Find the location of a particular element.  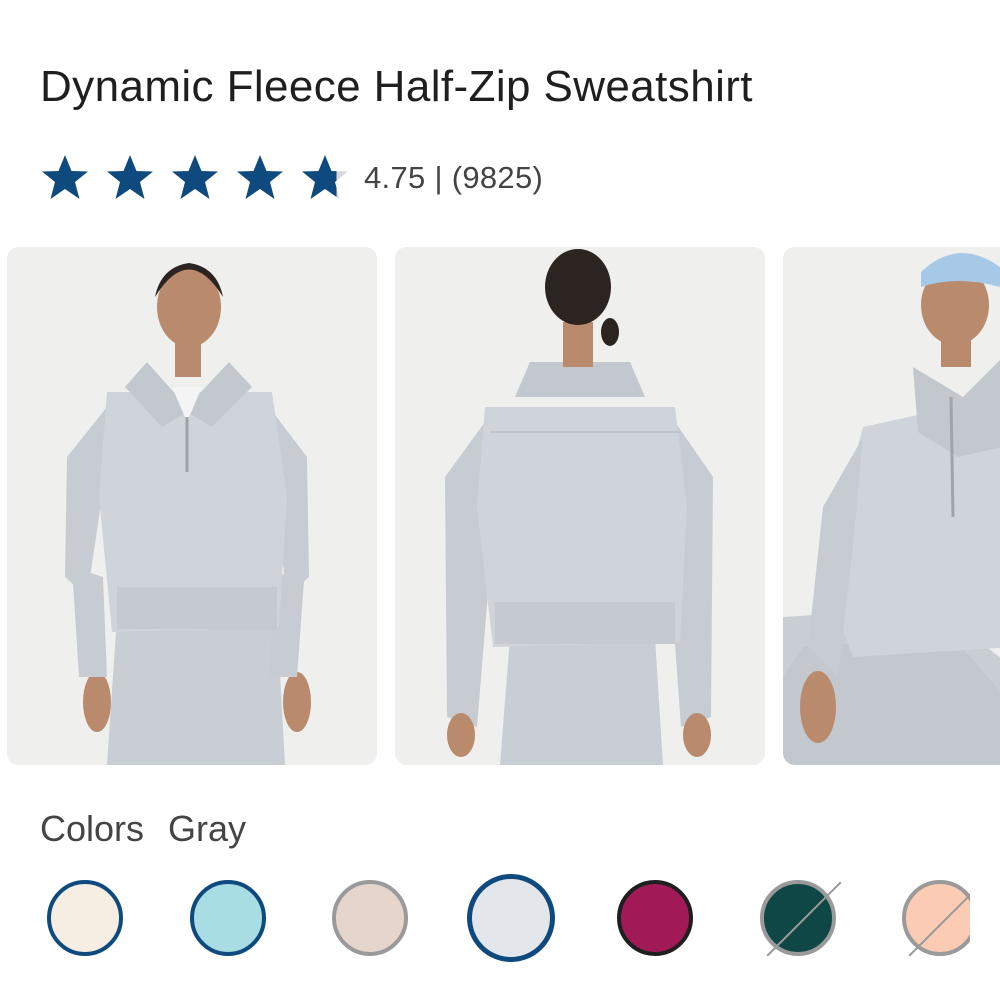

color-swatch-gray-selected is located at coordinates (511, 918).